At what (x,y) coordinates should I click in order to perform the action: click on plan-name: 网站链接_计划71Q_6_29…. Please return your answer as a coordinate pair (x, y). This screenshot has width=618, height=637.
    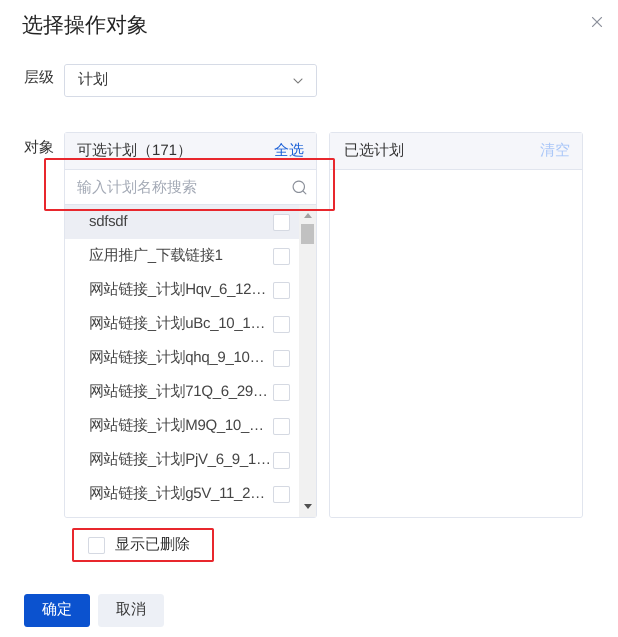
    Looking at the image, I should click on (178, 392).